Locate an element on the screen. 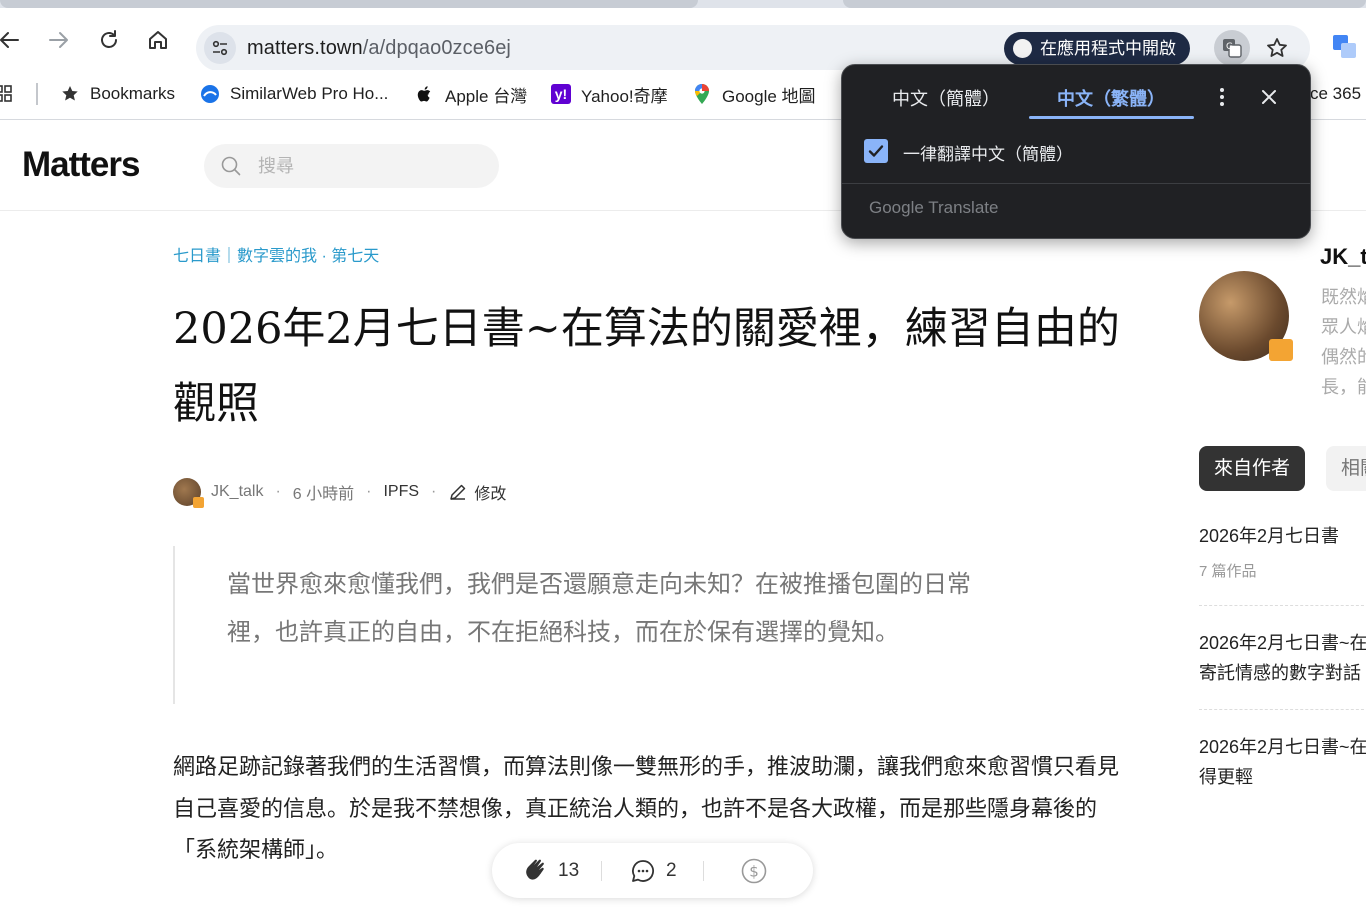  author-link: JK_talk is located at coordinates (237, 492).